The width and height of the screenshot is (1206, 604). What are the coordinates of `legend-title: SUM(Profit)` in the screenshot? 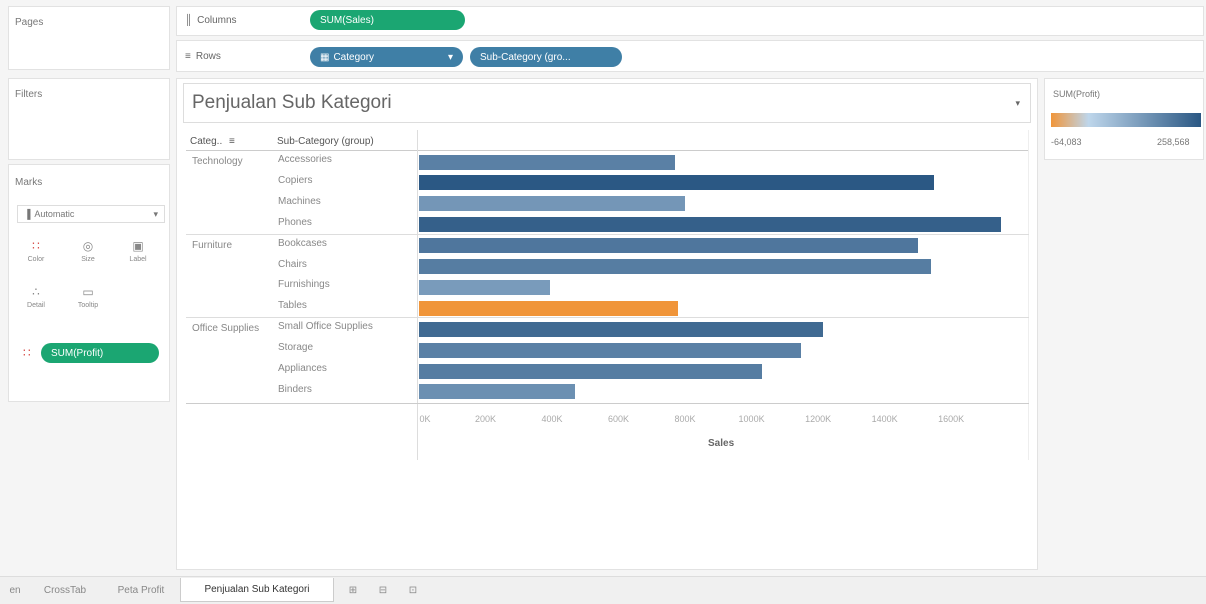 It's located at (1076, 94).